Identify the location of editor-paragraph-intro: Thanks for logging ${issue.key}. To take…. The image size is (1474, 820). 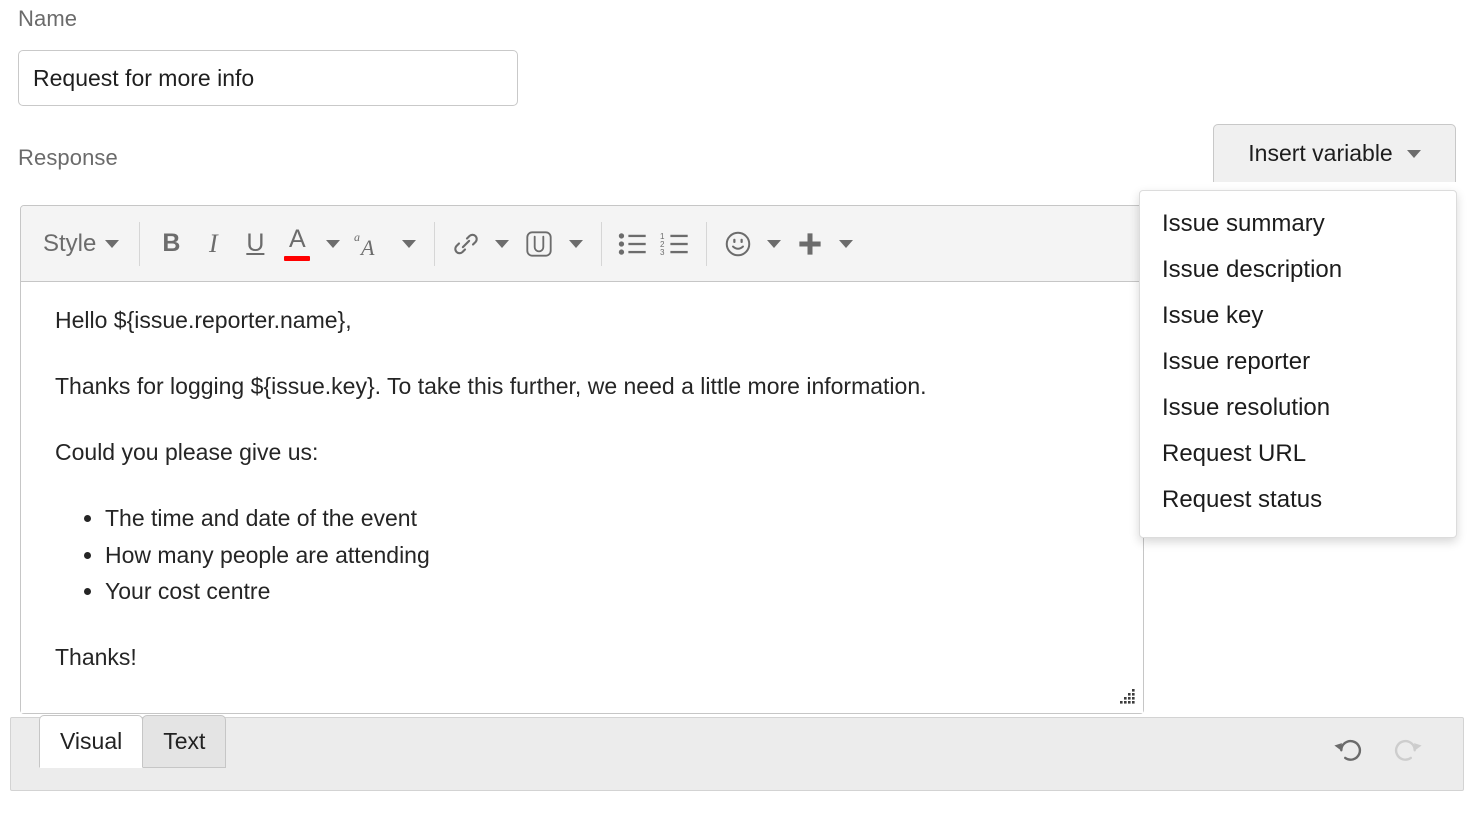
(491, 385).